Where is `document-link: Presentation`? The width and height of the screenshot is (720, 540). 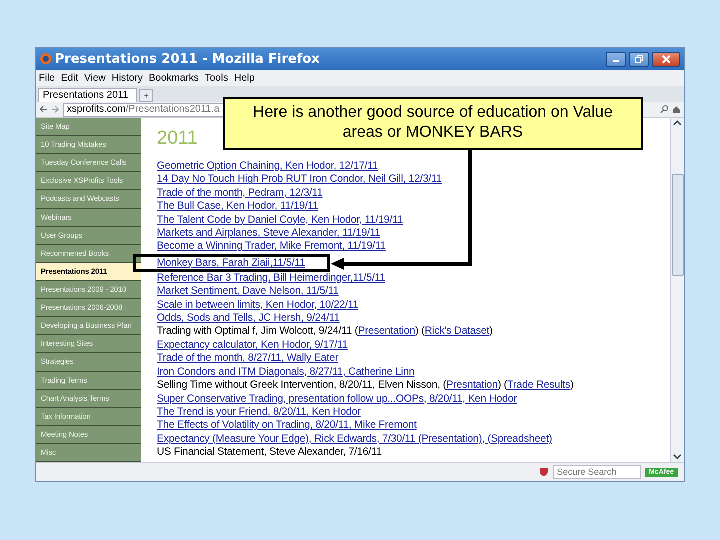
document-link: Presentation is located at coordinates (387, 331).